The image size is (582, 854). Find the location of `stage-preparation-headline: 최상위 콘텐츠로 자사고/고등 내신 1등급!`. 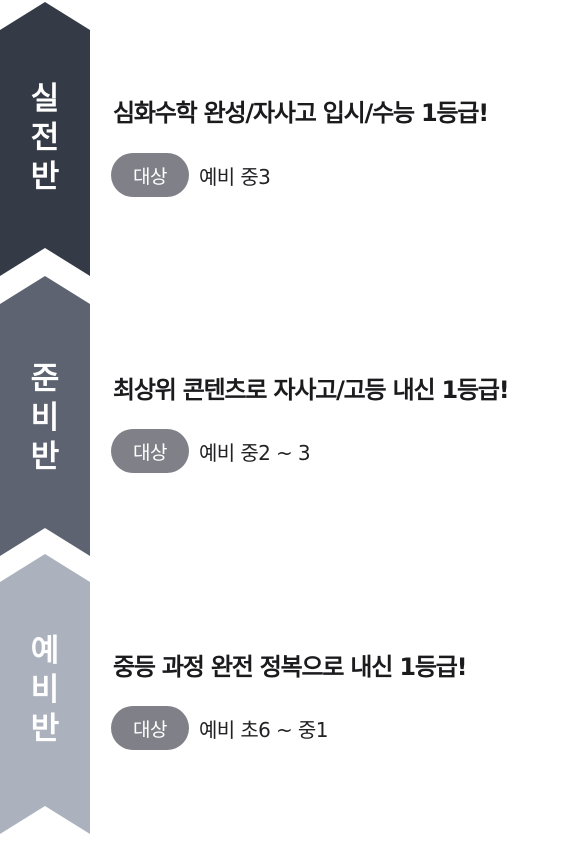

stage-preparation-headline: 최상위 콘텐츠로 자사고/고등 내신 1등급! is located at coordinates (311, 390).